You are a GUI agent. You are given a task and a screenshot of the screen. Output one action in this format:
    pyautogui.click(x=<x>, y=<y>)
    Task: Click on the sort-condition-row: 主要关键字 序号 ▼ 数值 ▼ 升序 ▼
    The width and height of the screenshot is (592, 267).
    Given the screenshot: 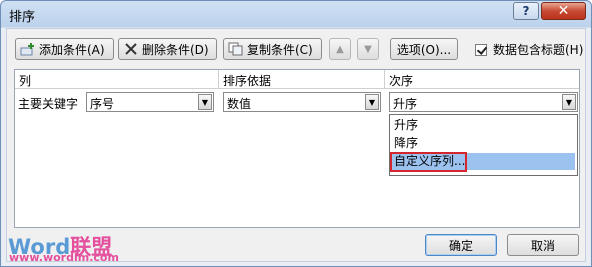 What is the action you would take?
    pyautogui.click(x=297, y=102)
    